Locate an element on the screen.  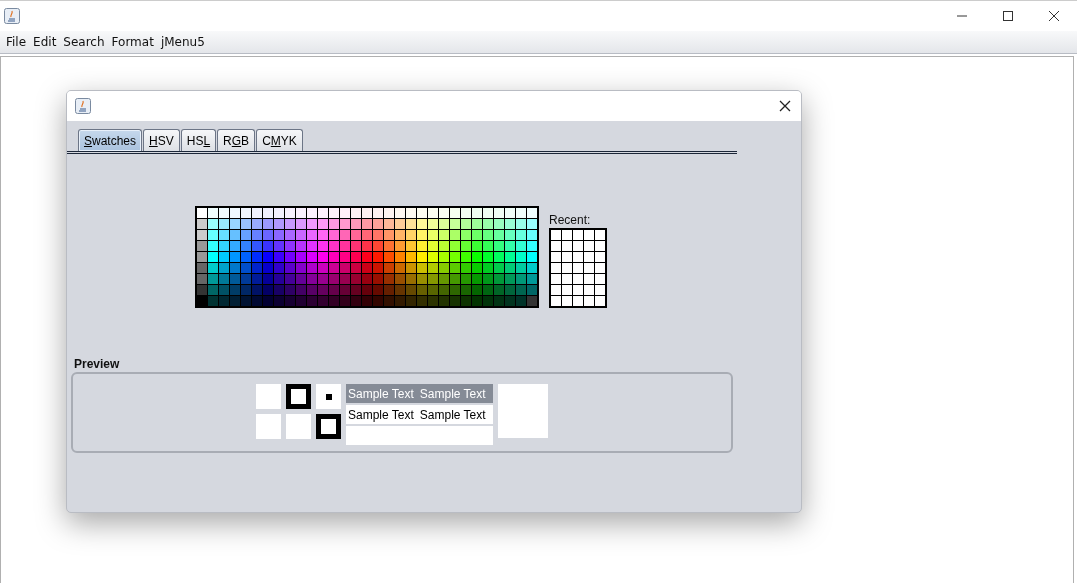
menu-item: Edit is located at coordinates (45, 42).